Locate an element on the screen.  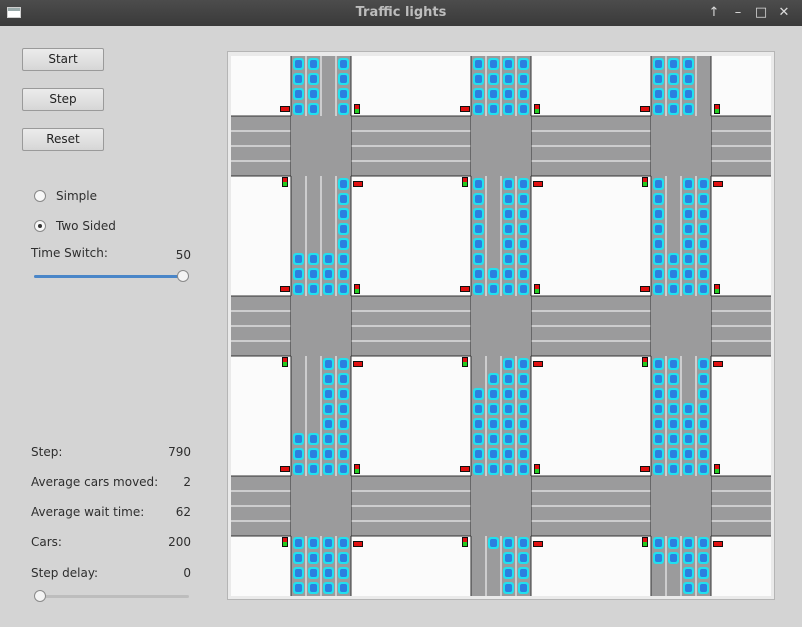
two-sided-radio-label: Two Sided is located at coordinates (86, 226).